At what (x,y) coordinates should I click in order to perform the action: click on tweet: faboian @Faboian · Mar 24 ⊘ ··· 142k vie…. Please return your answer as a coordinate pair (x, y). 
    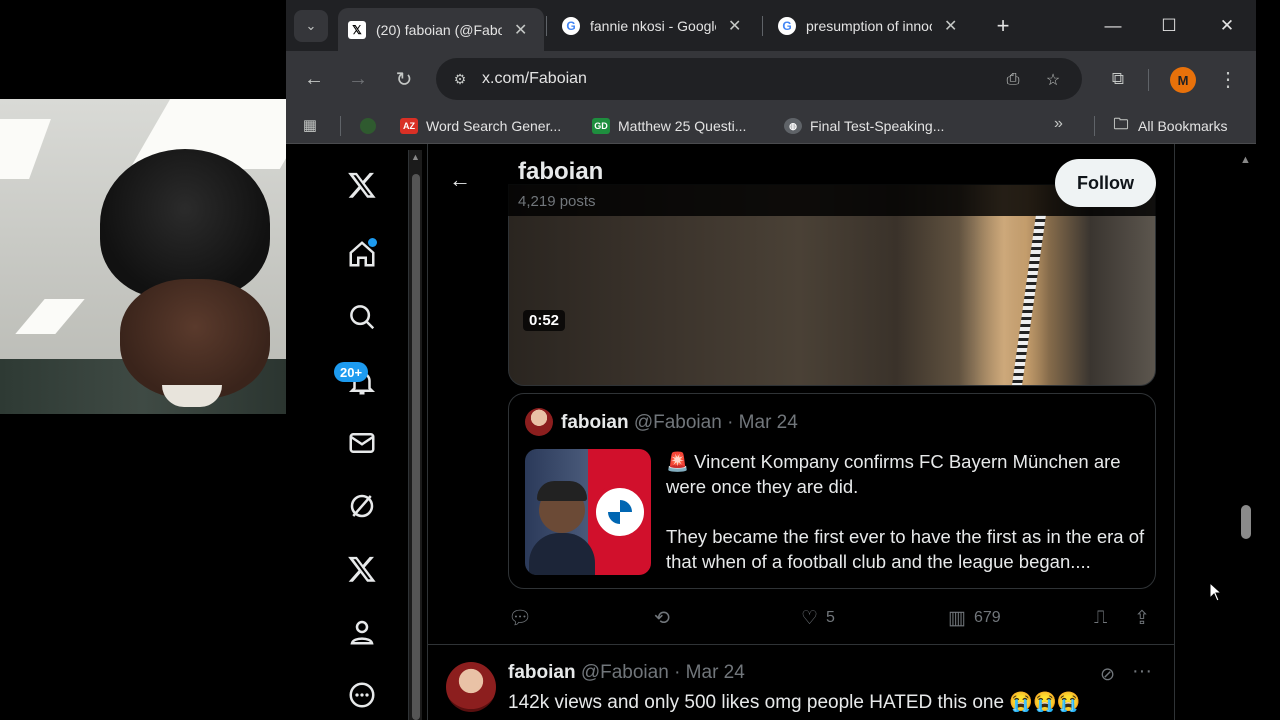
    Looking at the image, I should click on (801, 683).